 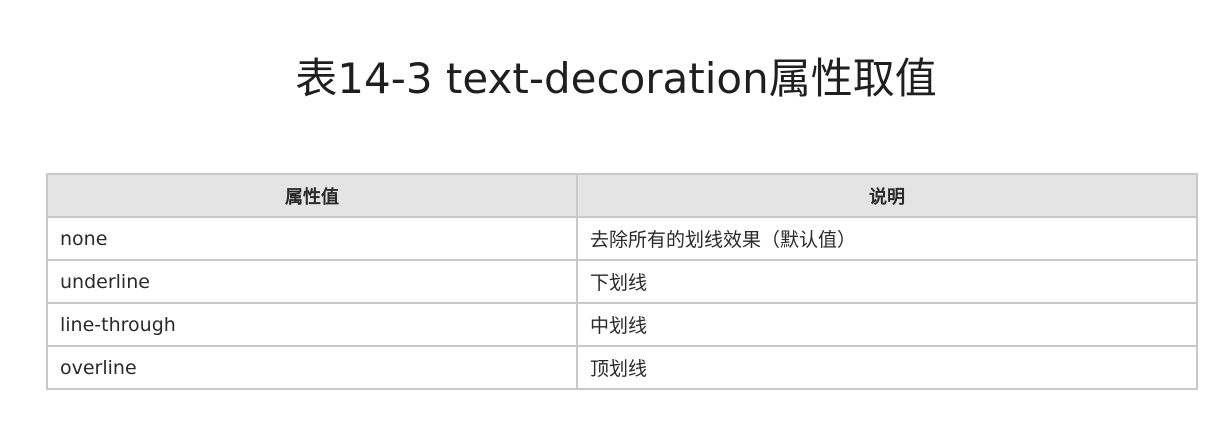 I want to click on table-header-row: 属性值 说明, so click(x=622, y=195).